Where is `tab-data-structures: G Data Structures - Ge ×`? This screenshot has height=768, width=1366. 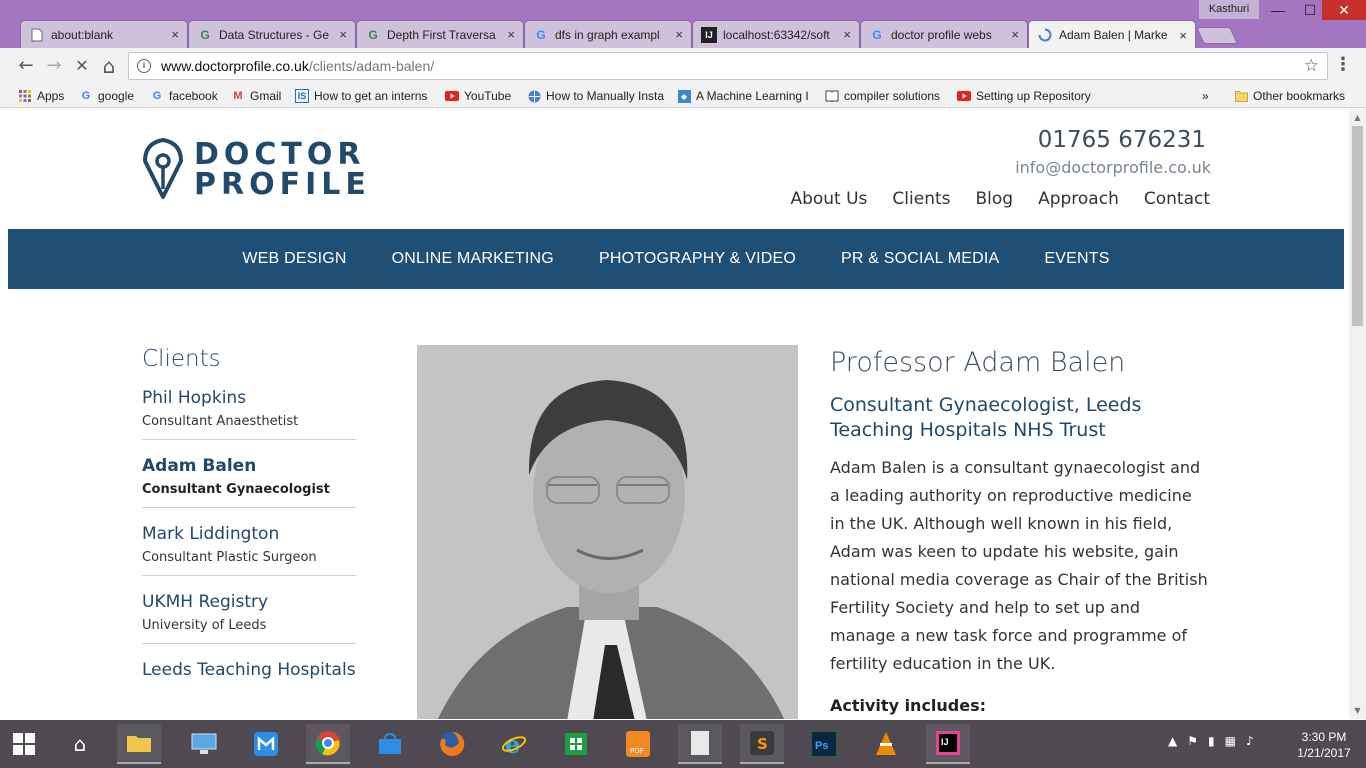
tab-data-structures: G Data Structures - Ge × is located at coordinates (272, 34).